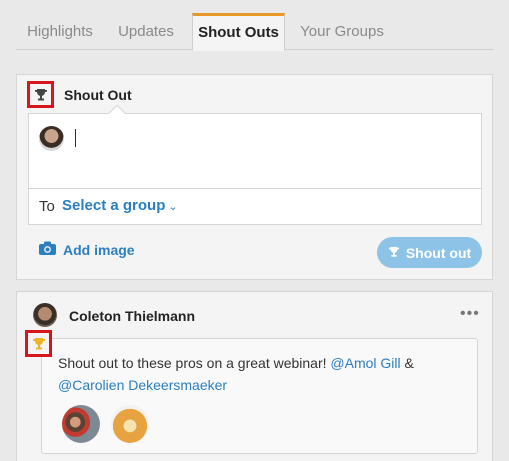  Describe the element at coordinates (470, 314) in the screenshot. I see `more-icon: •••` at that location.